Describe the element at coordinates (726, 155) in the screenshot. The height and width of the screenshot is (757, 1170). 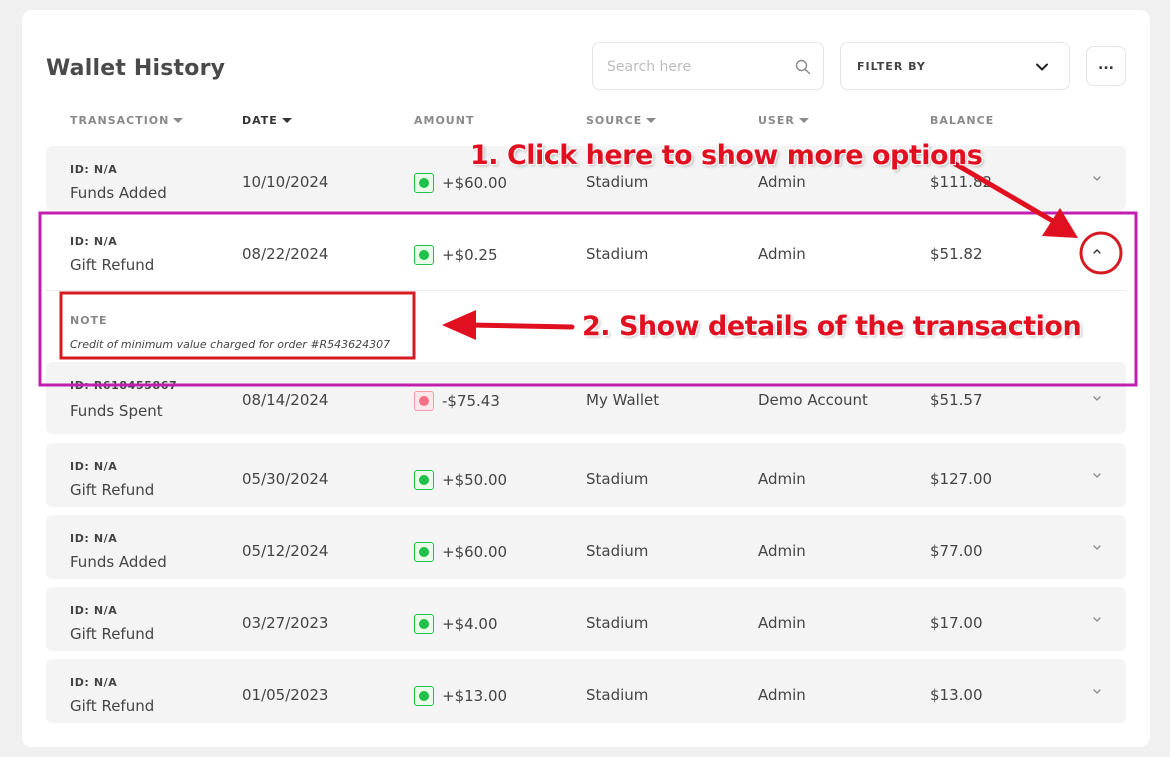
I see `tutorial-step-1: 1. Click here to show more options` at that location.